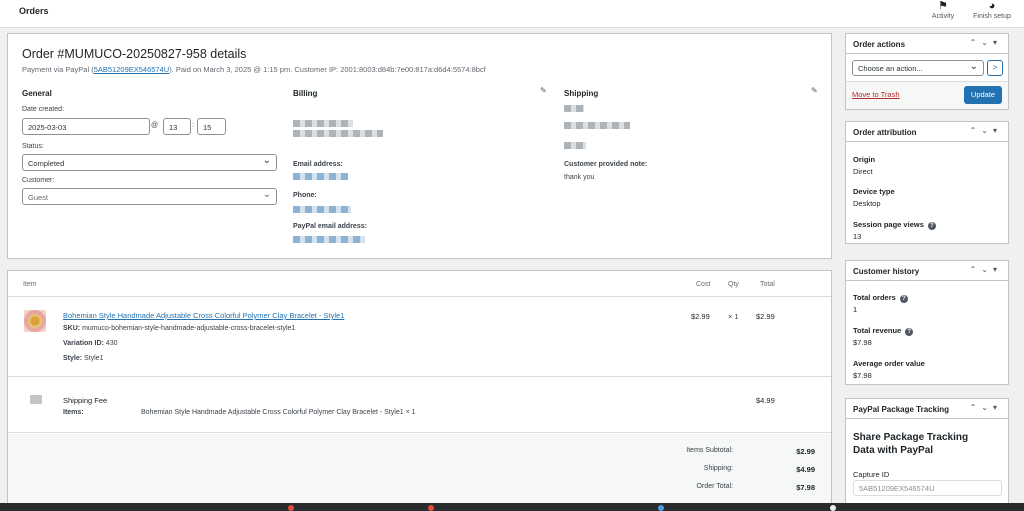 This screenshot has height=511, width=1024. I want to click on truck-icon, so click(36, 399).